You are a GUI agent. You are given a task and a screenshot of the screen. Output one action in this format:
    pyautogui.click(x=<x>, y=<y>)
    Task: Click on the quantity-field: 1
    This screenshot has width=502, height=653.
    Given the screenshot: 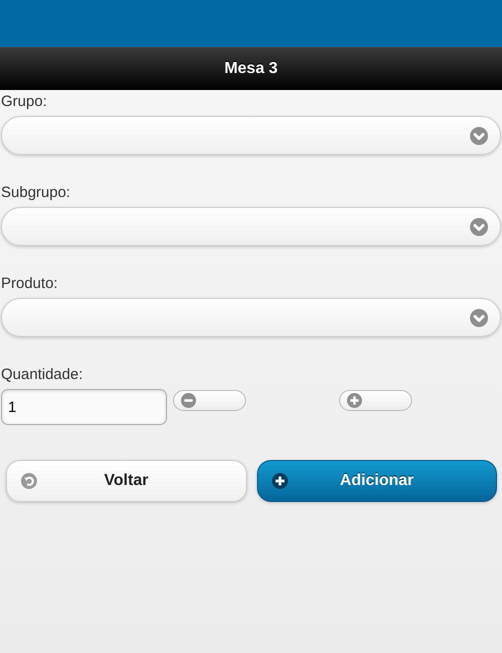 What is the action you would take?
    pyautogui.click(x=84, y=407)
    